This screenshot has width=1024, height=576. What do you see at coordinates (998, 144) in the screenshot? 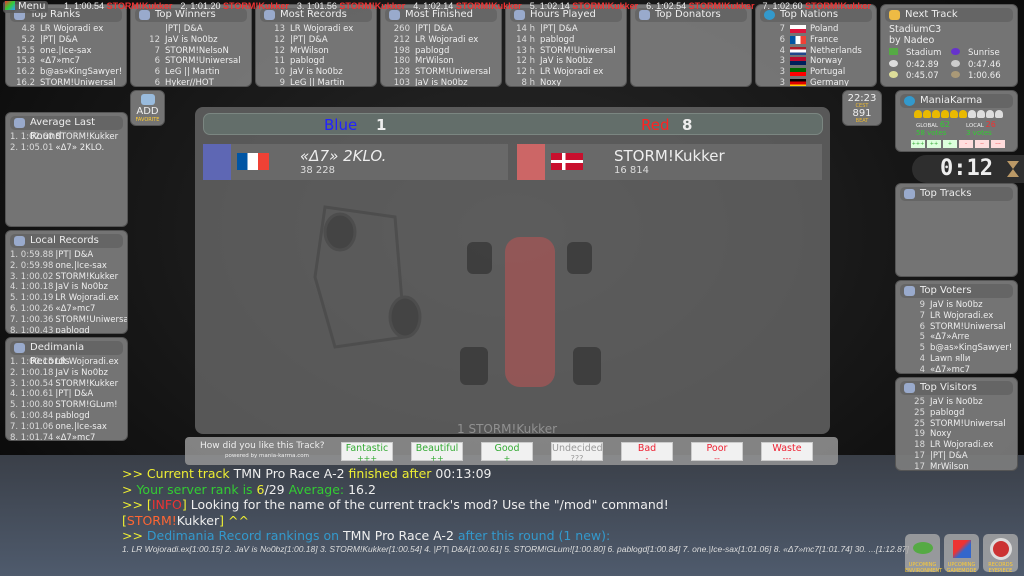
I see `karma-vote-button: ---` at bounding box center [998, 144].